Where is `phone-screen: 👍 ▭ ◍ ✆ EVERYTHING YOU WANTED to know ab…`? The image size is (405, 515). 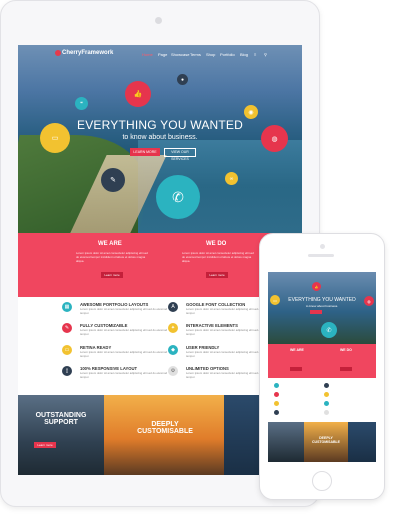 phone-screen: 👍 ▭ ◍ ✆ EVERYTHING YOU WANTED to know ab… is located at coordinates (322, 367).